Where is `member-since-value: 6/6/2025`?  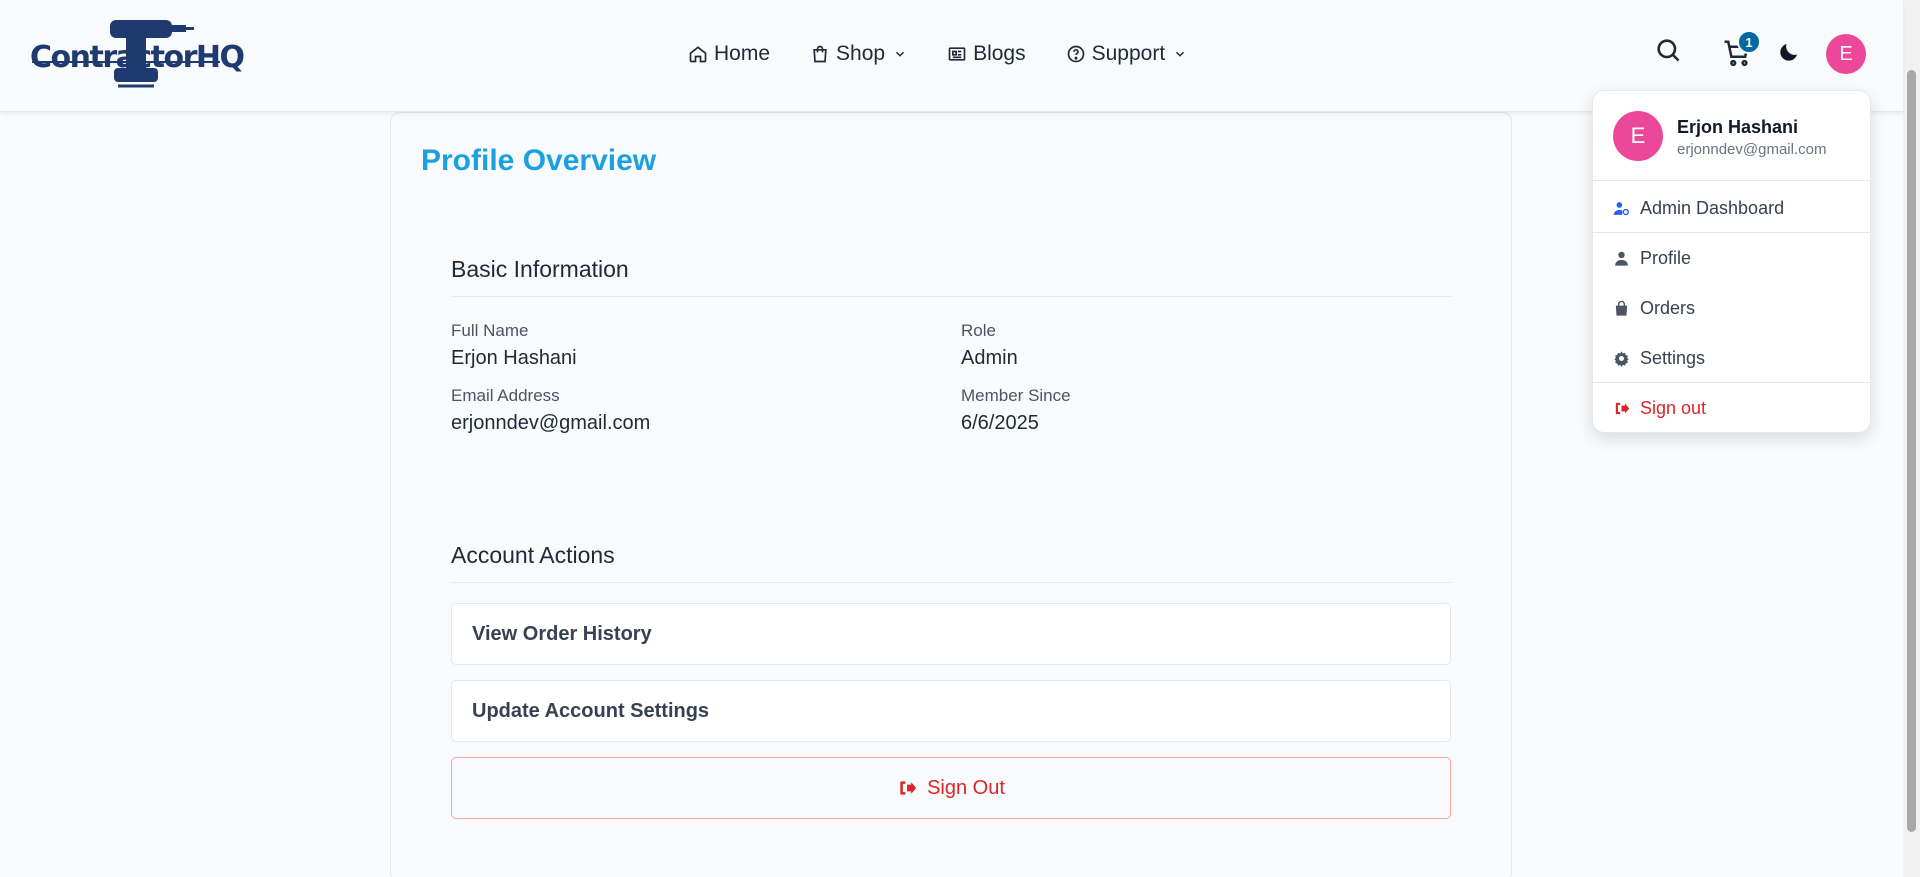
member-since-value: 6/6/2025 is located at coordinates (1000, 423).